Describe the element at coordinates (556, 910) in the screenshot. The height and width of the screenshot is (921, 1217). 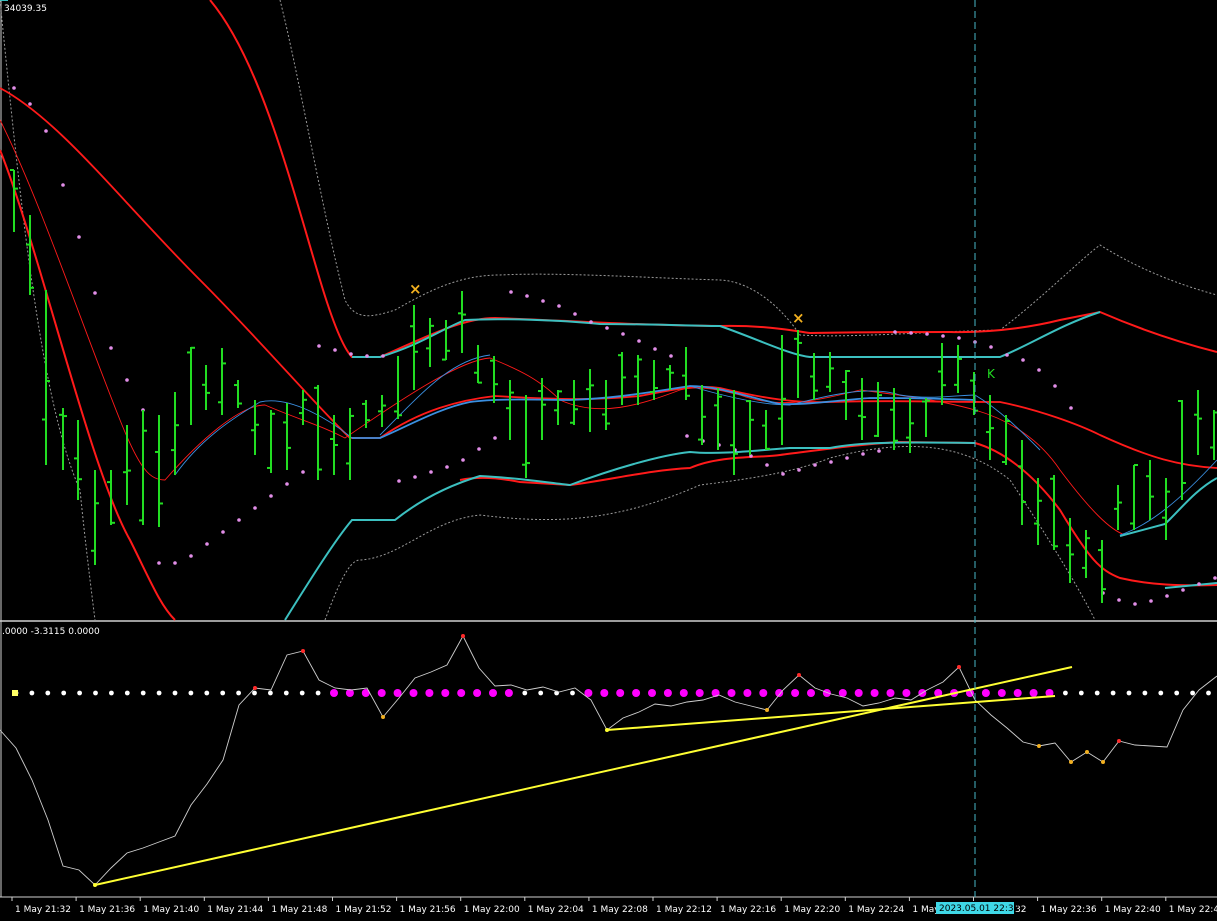
I see `time-axis-label: 1 May 22:04` at that location.